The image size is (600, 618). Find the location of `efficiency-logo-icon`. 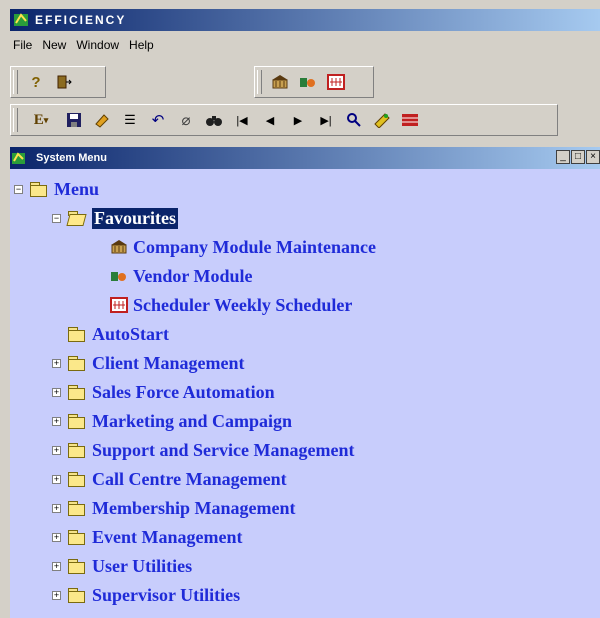

efficiency-logo-icon is located at coordinates (22, 20).